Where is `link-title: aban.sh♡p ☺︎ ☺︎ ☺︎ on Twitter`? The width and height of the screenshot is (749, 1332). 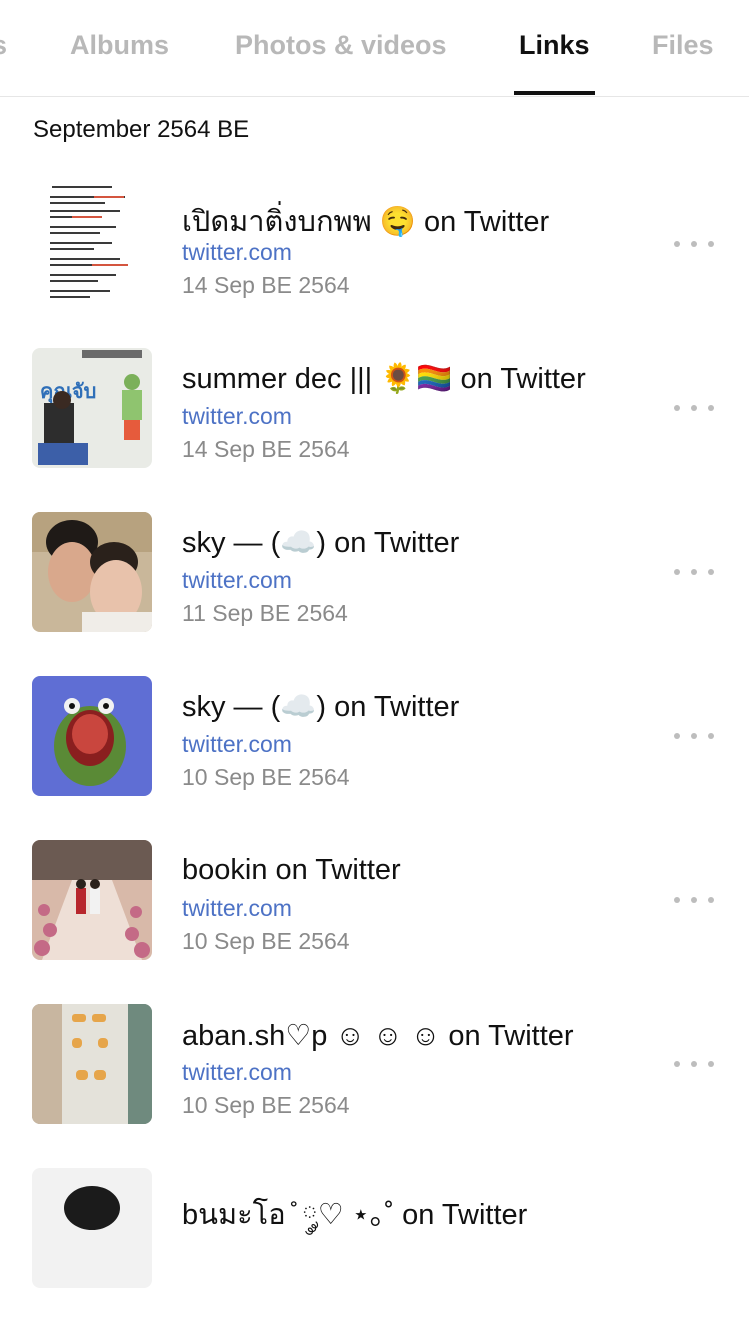 link-title: aban.sh♡p ☺︎ ☺︎ ☺︎ on Twitter is located at coordinates (378, 1036).